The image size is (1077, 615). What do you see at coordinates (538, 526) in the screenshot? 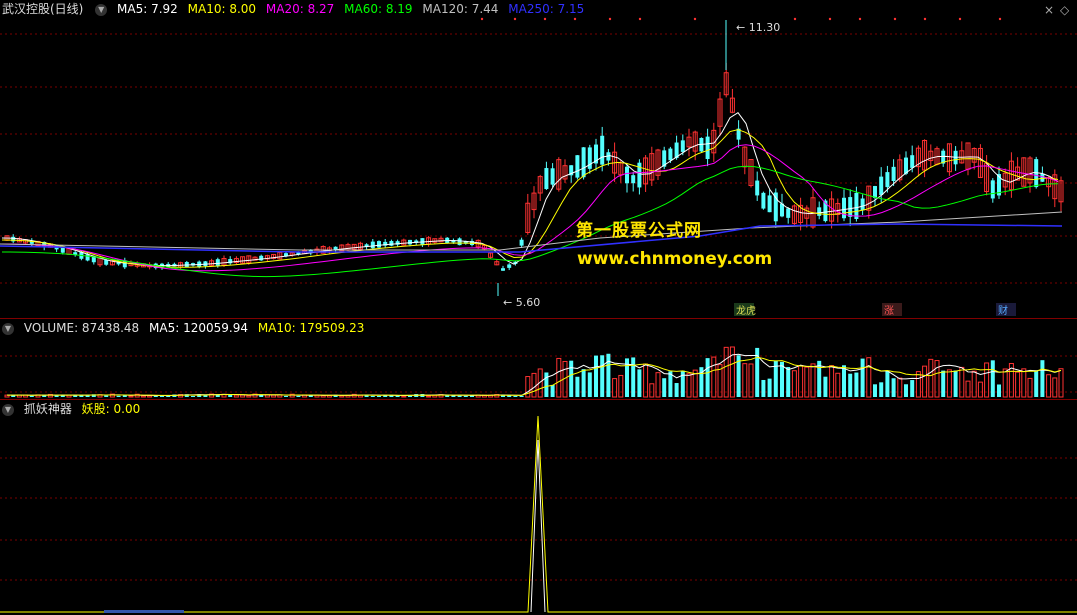
I see `indicator-line-inner` at bounding box center [538, 526].